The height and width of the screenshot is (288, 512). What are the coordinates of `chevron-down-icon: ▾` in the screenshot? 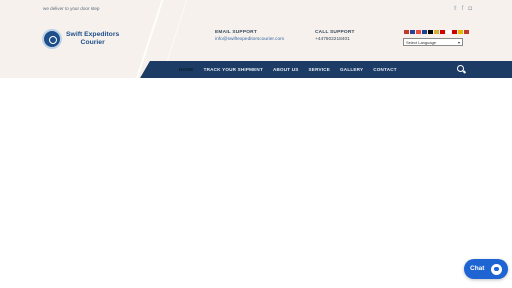 It's located at (458, 42).